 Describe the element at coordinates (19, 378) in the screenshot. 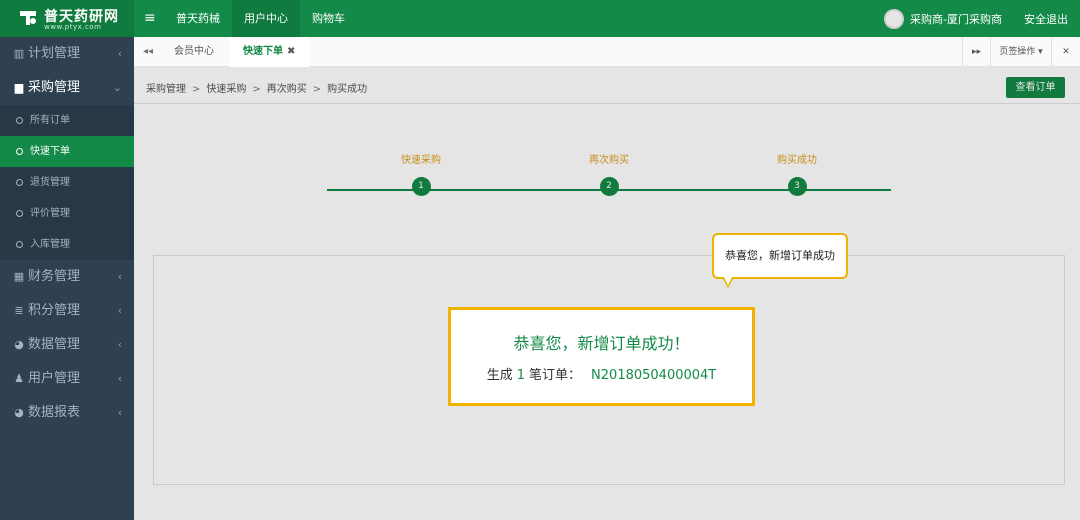

I see `user-icon: ♟` at that location.